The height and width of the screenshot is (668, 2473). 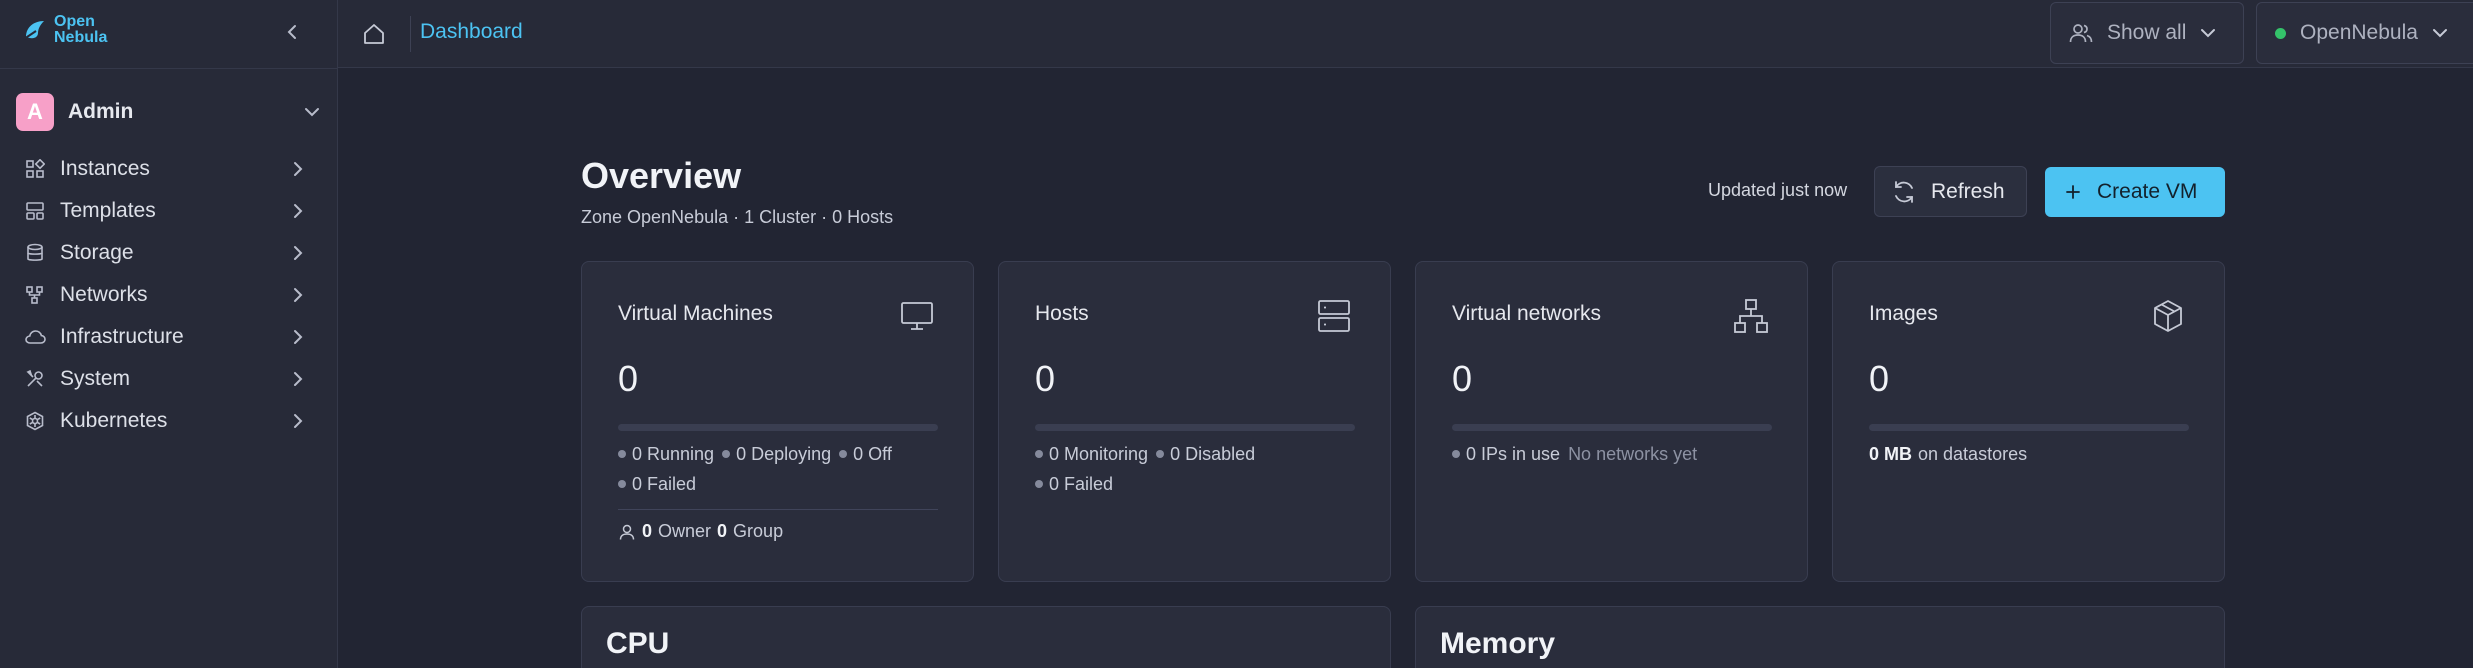 I want to click on vm-usage-bar, so click(x=778, y=427).